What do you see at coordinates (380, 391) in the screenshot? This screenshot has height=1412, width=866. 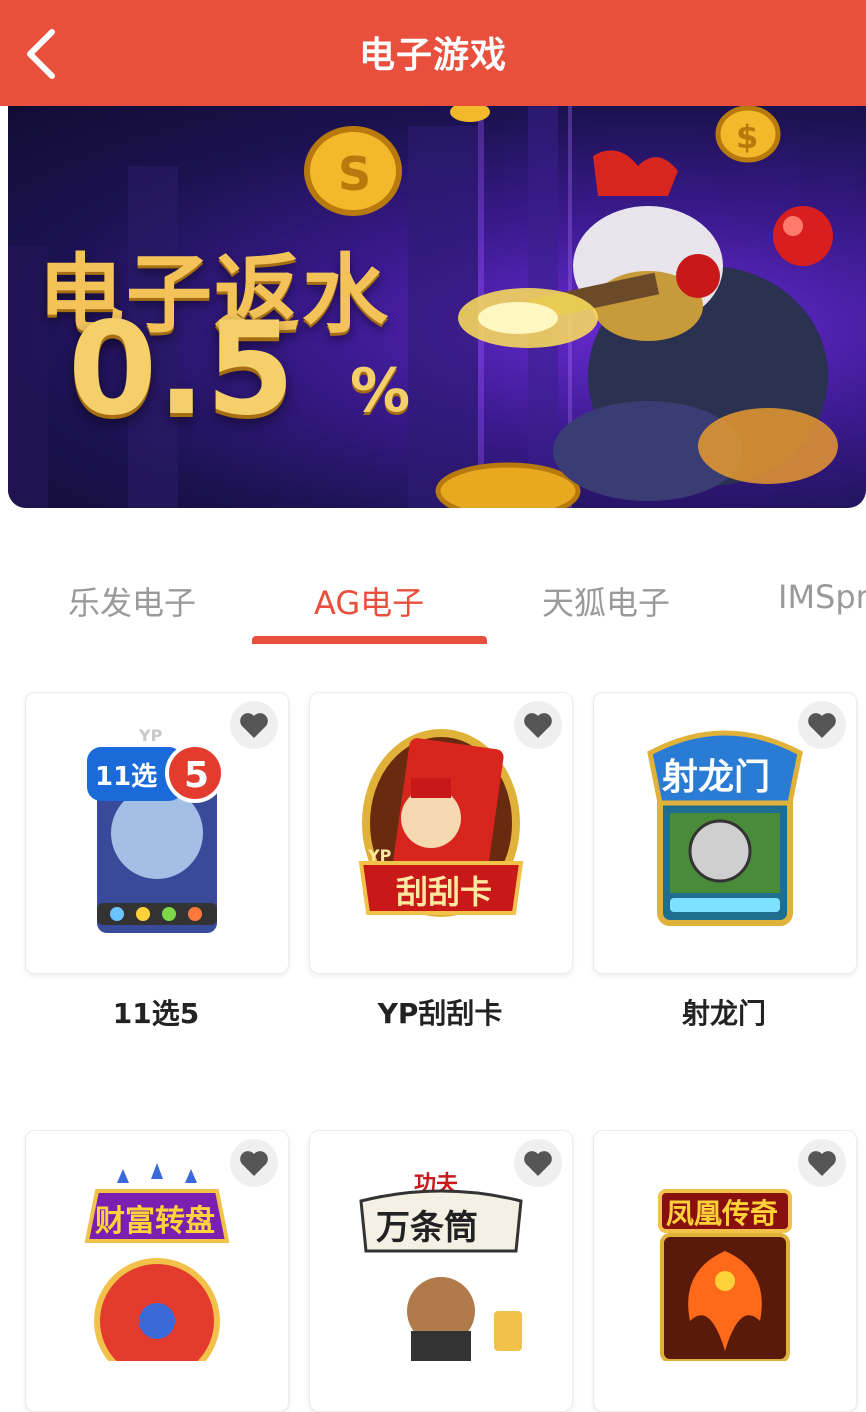 I see `banner-percent: %` at bounding box center [380, 391].